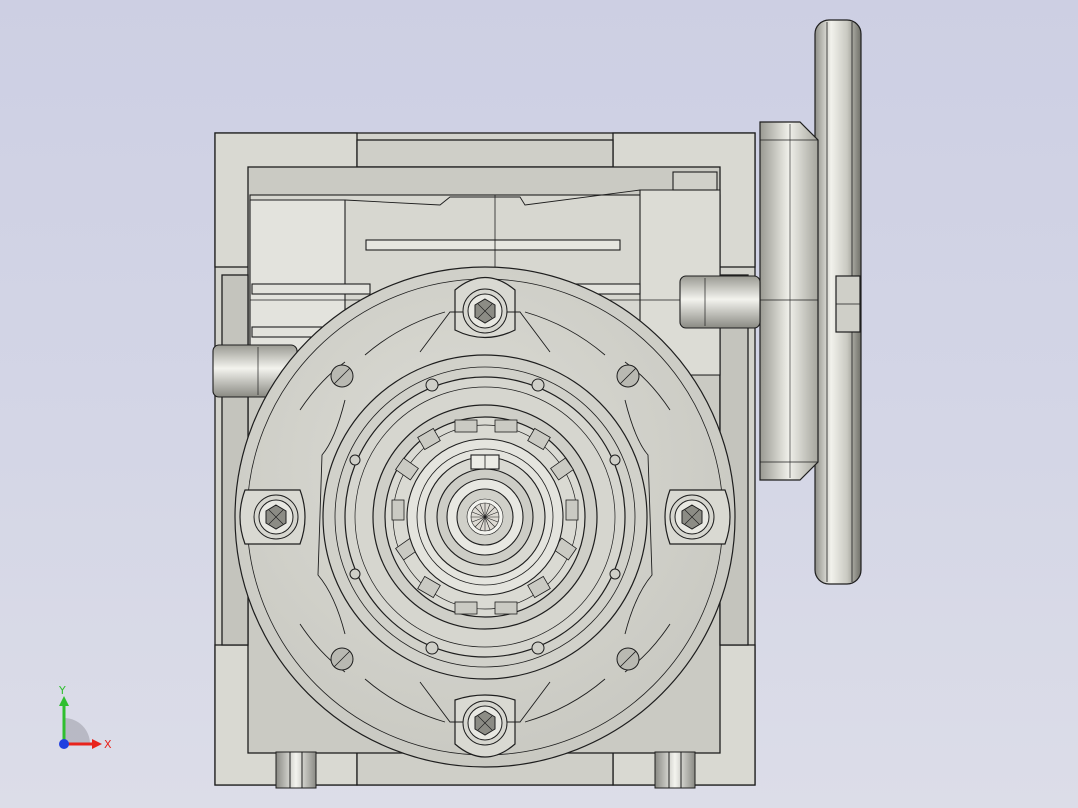 The width and height of the screenshot is (1078, 808). What do you see at coordinates (64, 744) in the screenshot?
I see `z-axis-dot` at bounding box center [64, 744].